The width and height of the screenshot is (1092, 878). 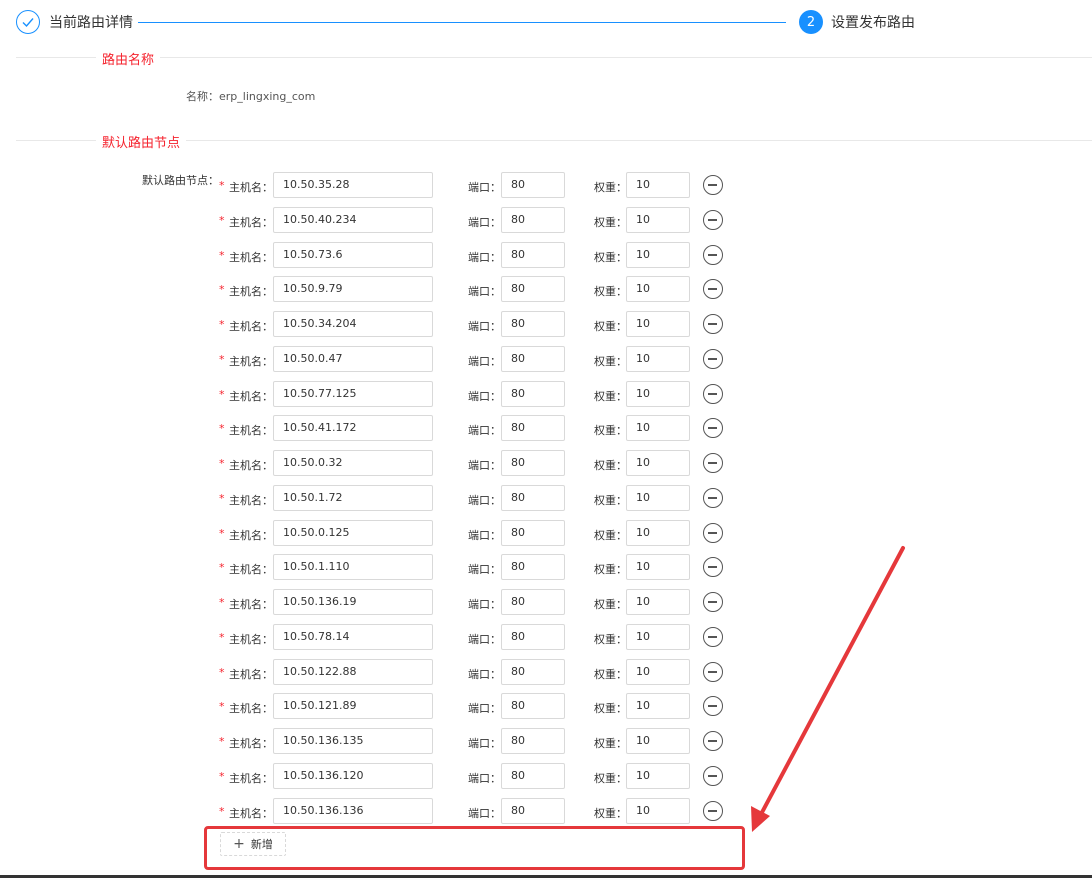 I want to click on host-input: 10.50.136.136, so click(x=353, y=811).